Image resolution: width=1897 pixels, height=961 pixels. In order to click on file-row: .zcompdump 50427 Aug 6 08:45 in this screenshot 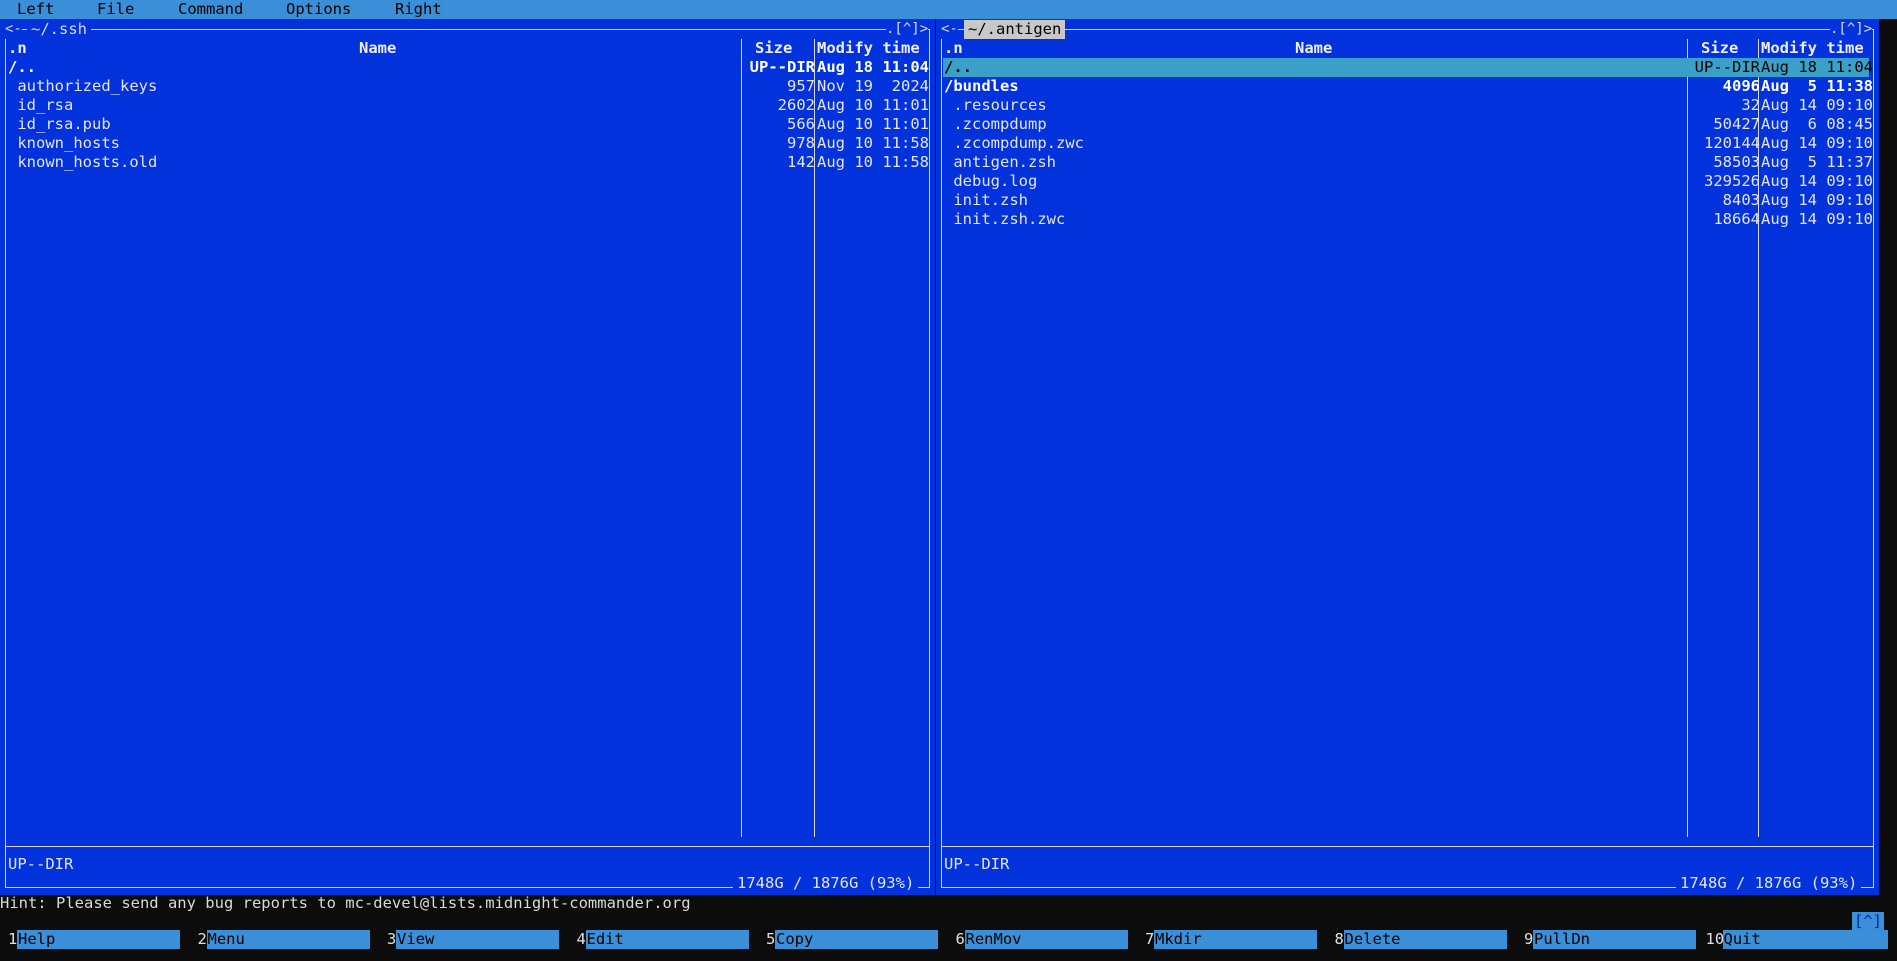, I will do `click(1408, 124)`.